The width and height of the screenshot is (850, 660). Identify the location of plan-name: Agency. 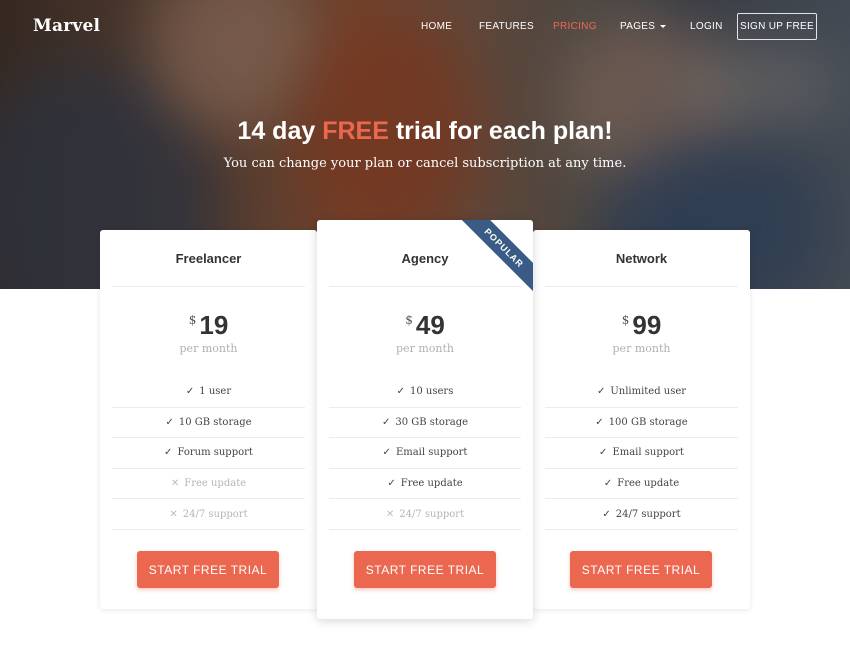
(425, 258).